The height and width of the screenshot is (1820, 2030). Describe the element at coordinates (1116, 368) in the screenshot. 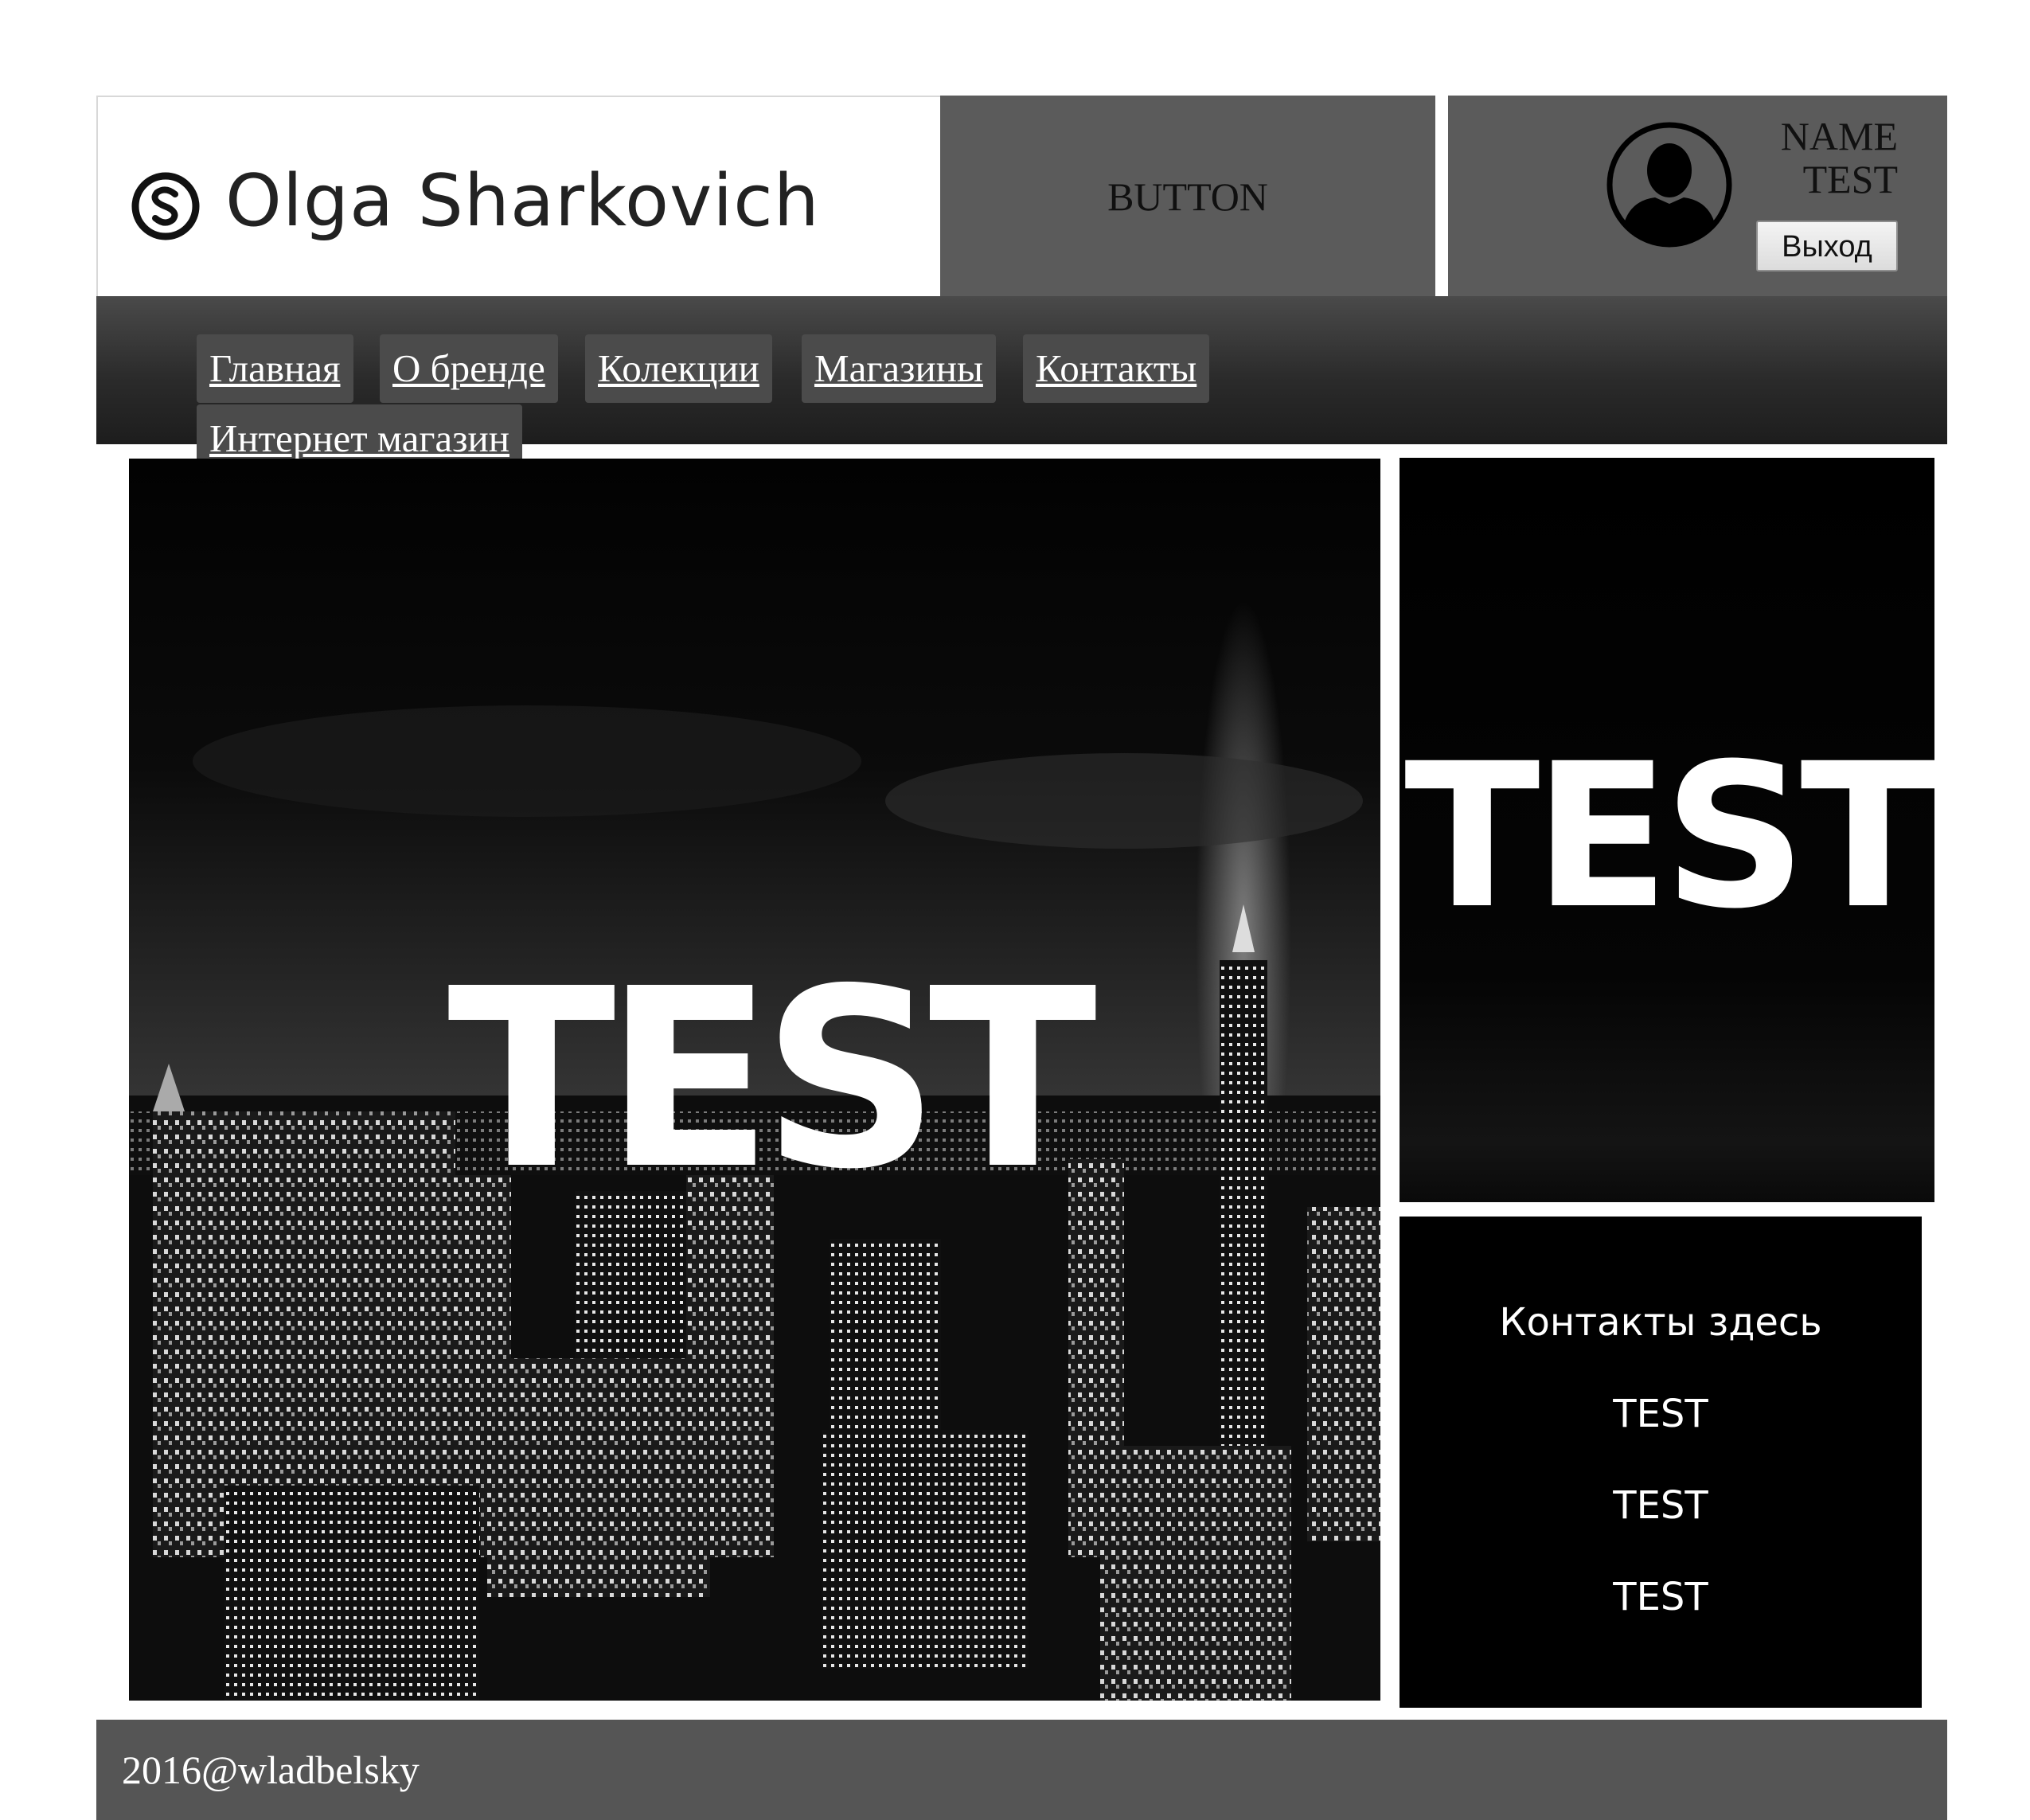

I see `nav-item-contacts: Контакты` at that location.